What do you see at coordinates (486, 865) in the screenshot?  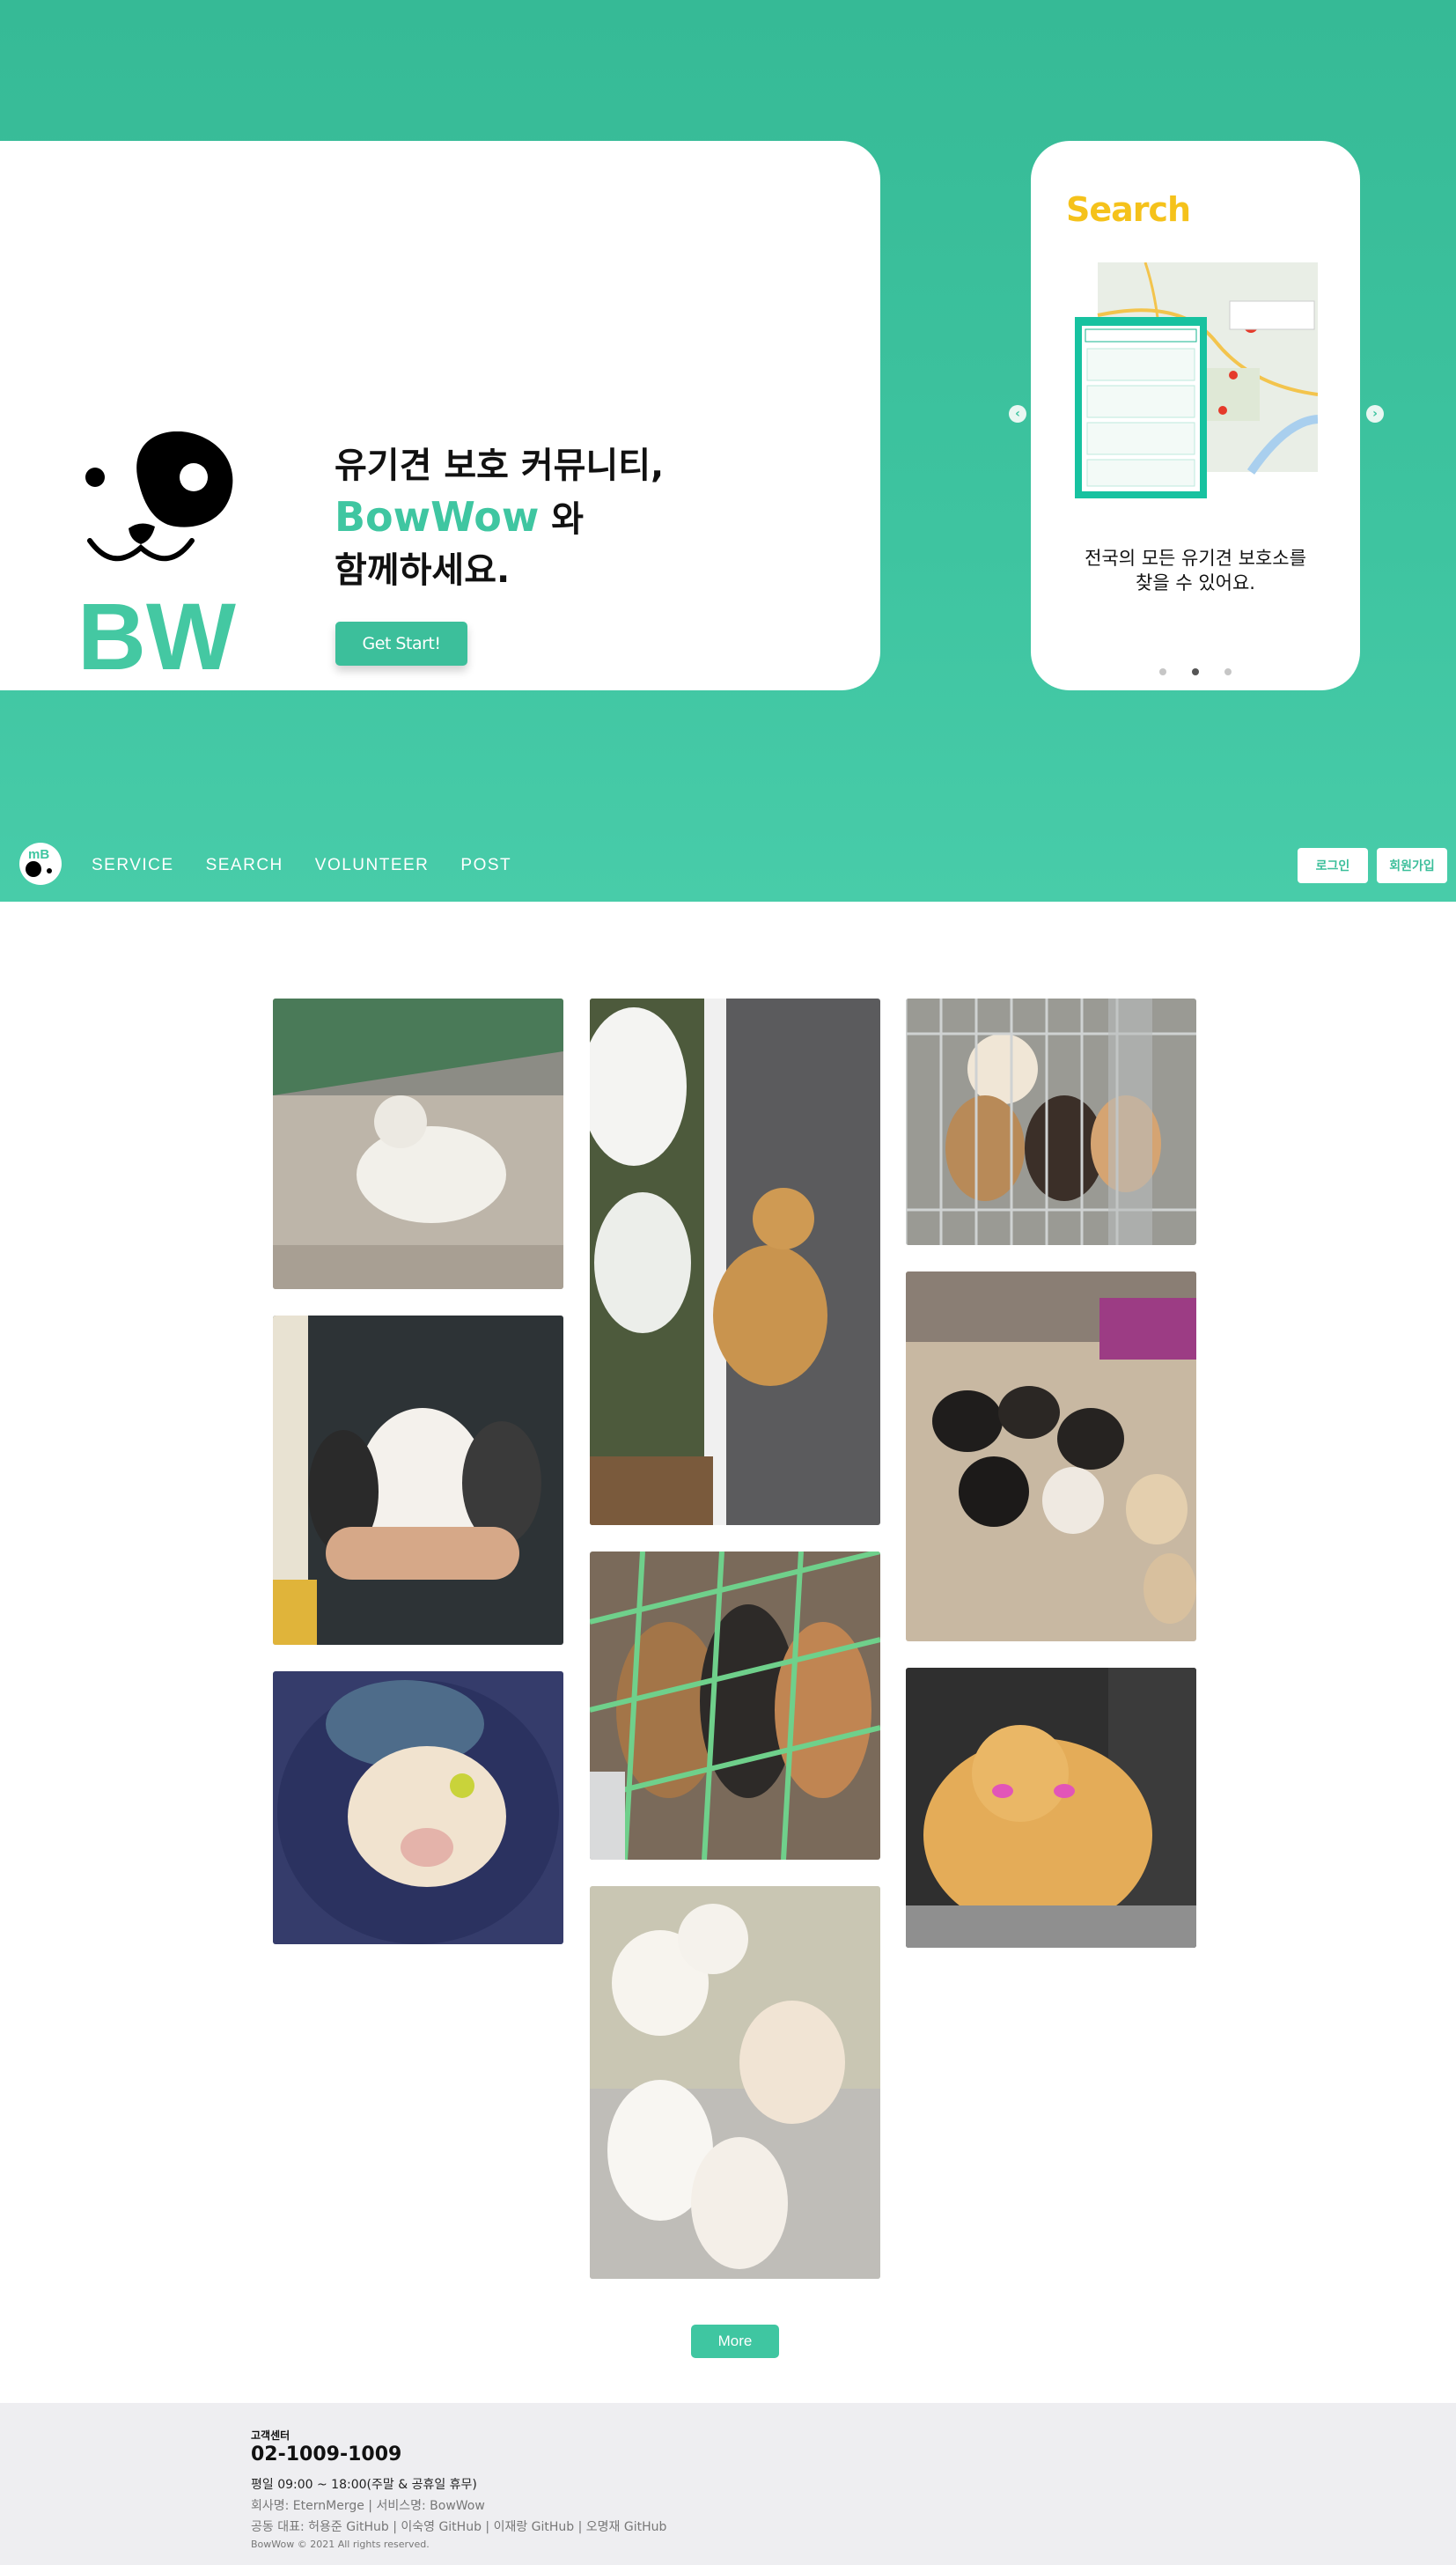 I see `nav-link-post: POST` at bounding box center [486, 865].